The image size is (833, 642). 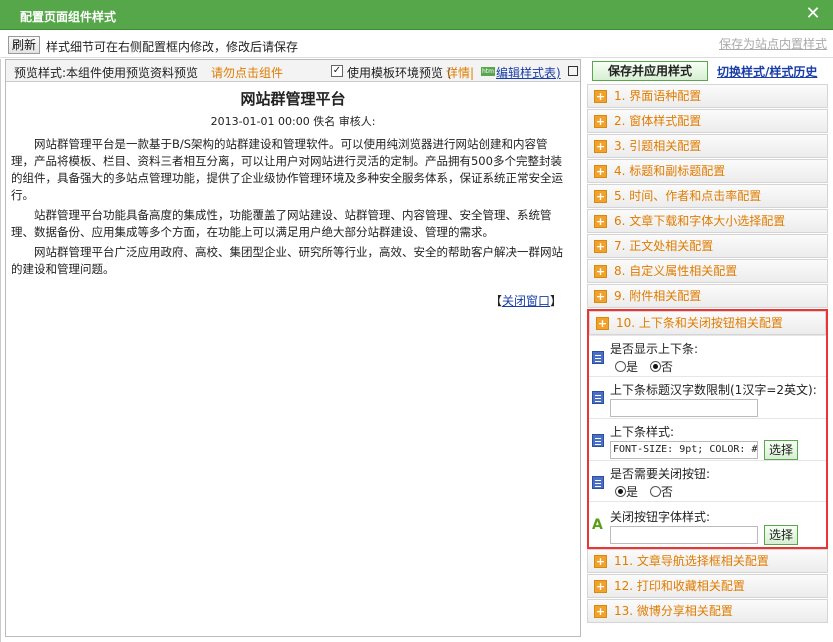 I want to click on close-window-link: 关闭窗口, so click(x=526, y=301).